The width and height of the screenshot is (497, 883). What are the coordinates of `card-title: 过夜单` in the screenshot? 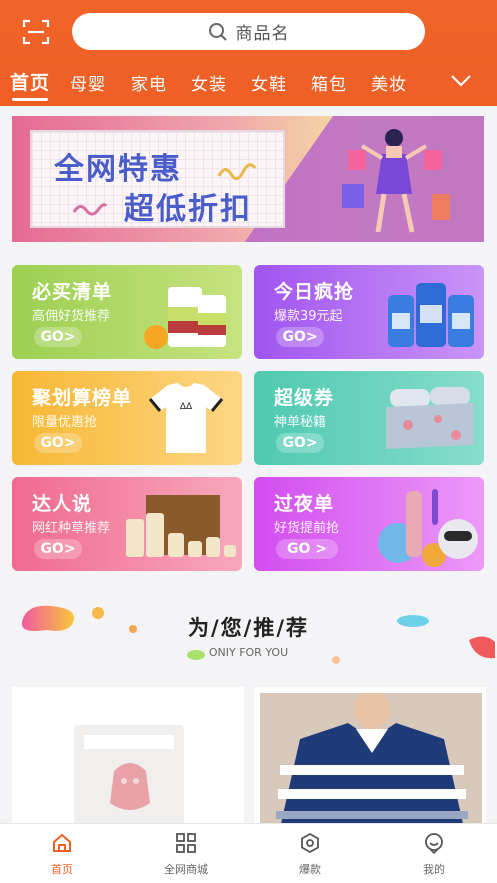 It's located at (304, 504).